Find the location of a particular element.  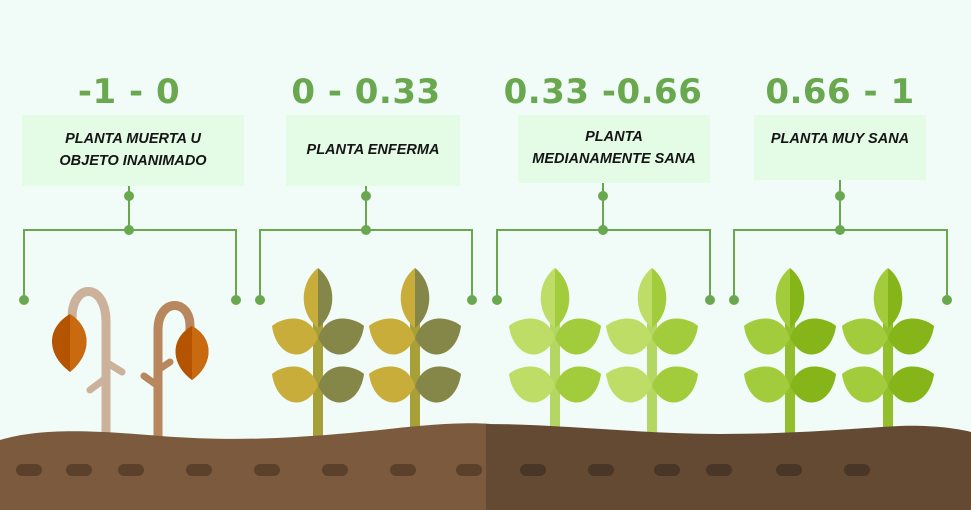

label-sick: PLANTA ENFERMA is located at coordinates (373, 150).